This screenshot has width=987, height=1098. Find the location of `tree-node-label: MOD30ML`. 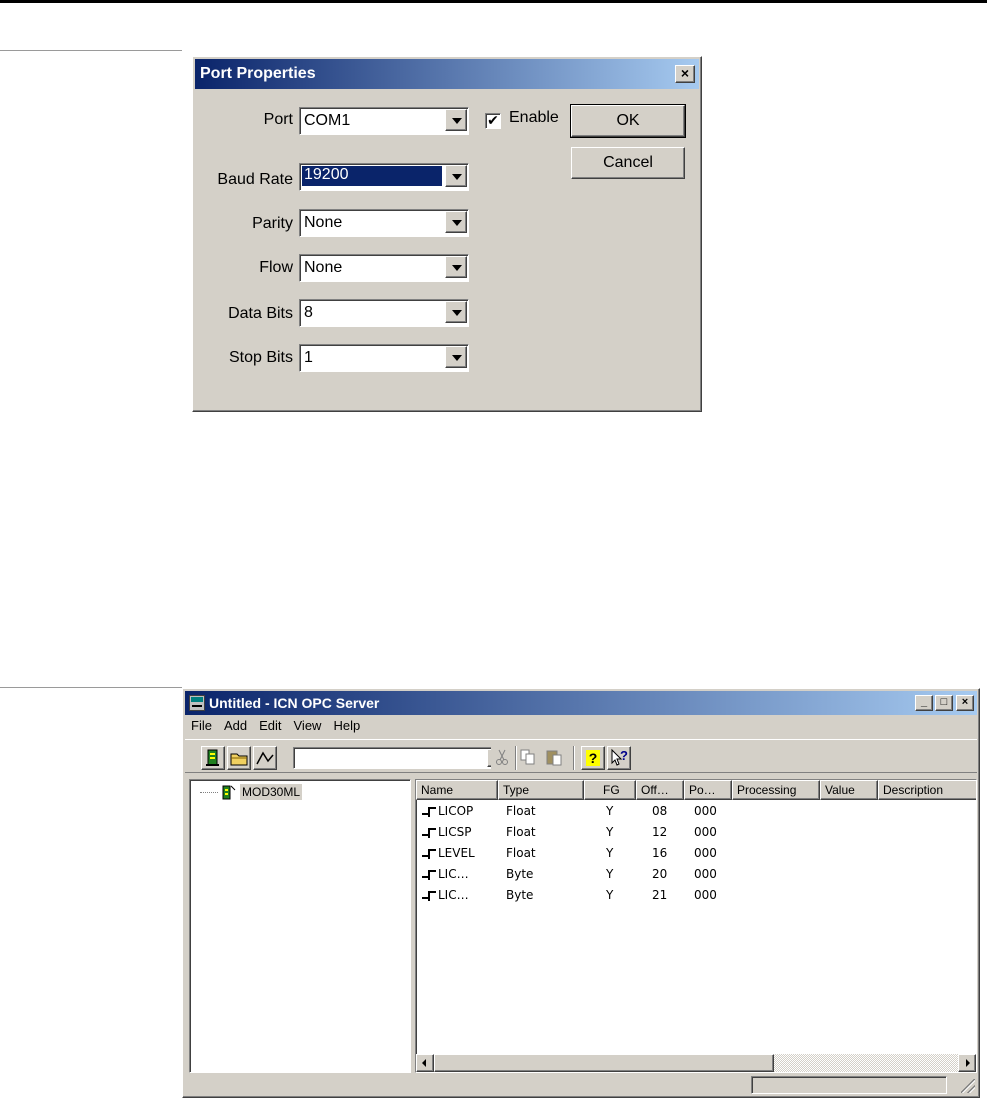

tree-node-label: MOD30ML is located at coordinates (271, 792).